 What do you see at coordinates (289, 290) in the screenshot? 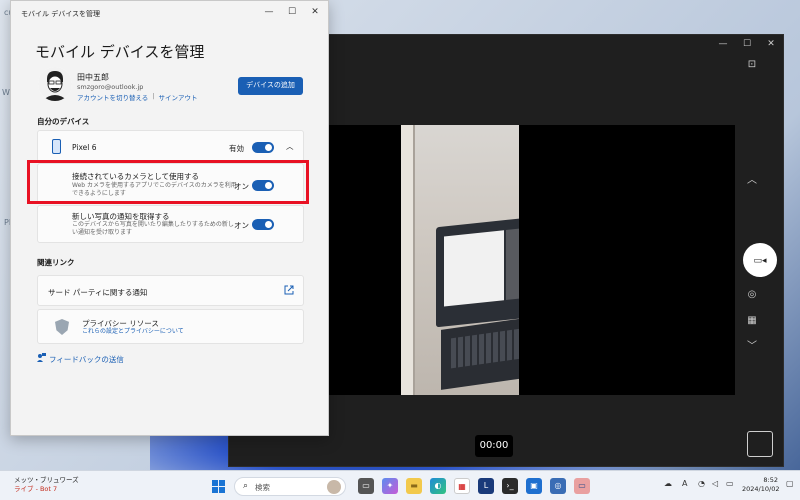
I see `external-link-icon` at bounding box center [289, 290].